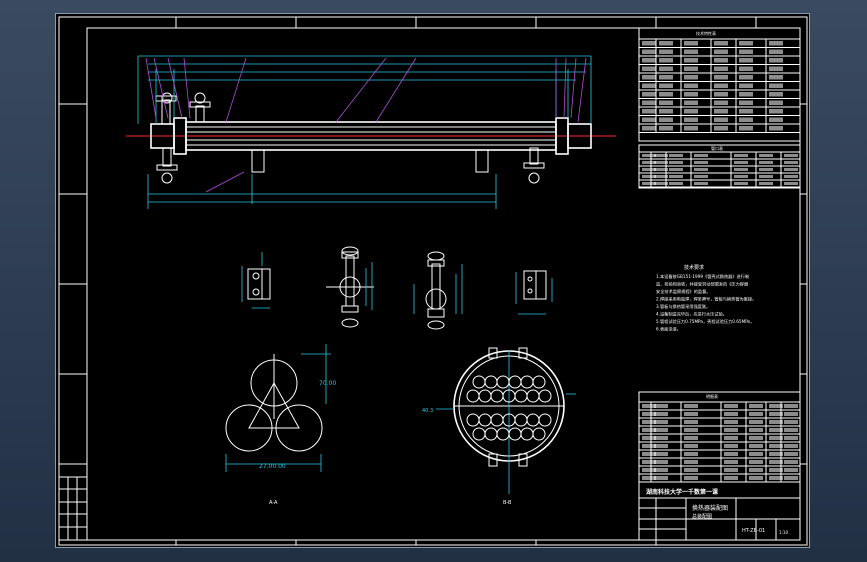 The image size is (867, 562). Describe the element at coordinates (783, 532) in the screenshot. I see `drawing-scale: 1:10` at that location.